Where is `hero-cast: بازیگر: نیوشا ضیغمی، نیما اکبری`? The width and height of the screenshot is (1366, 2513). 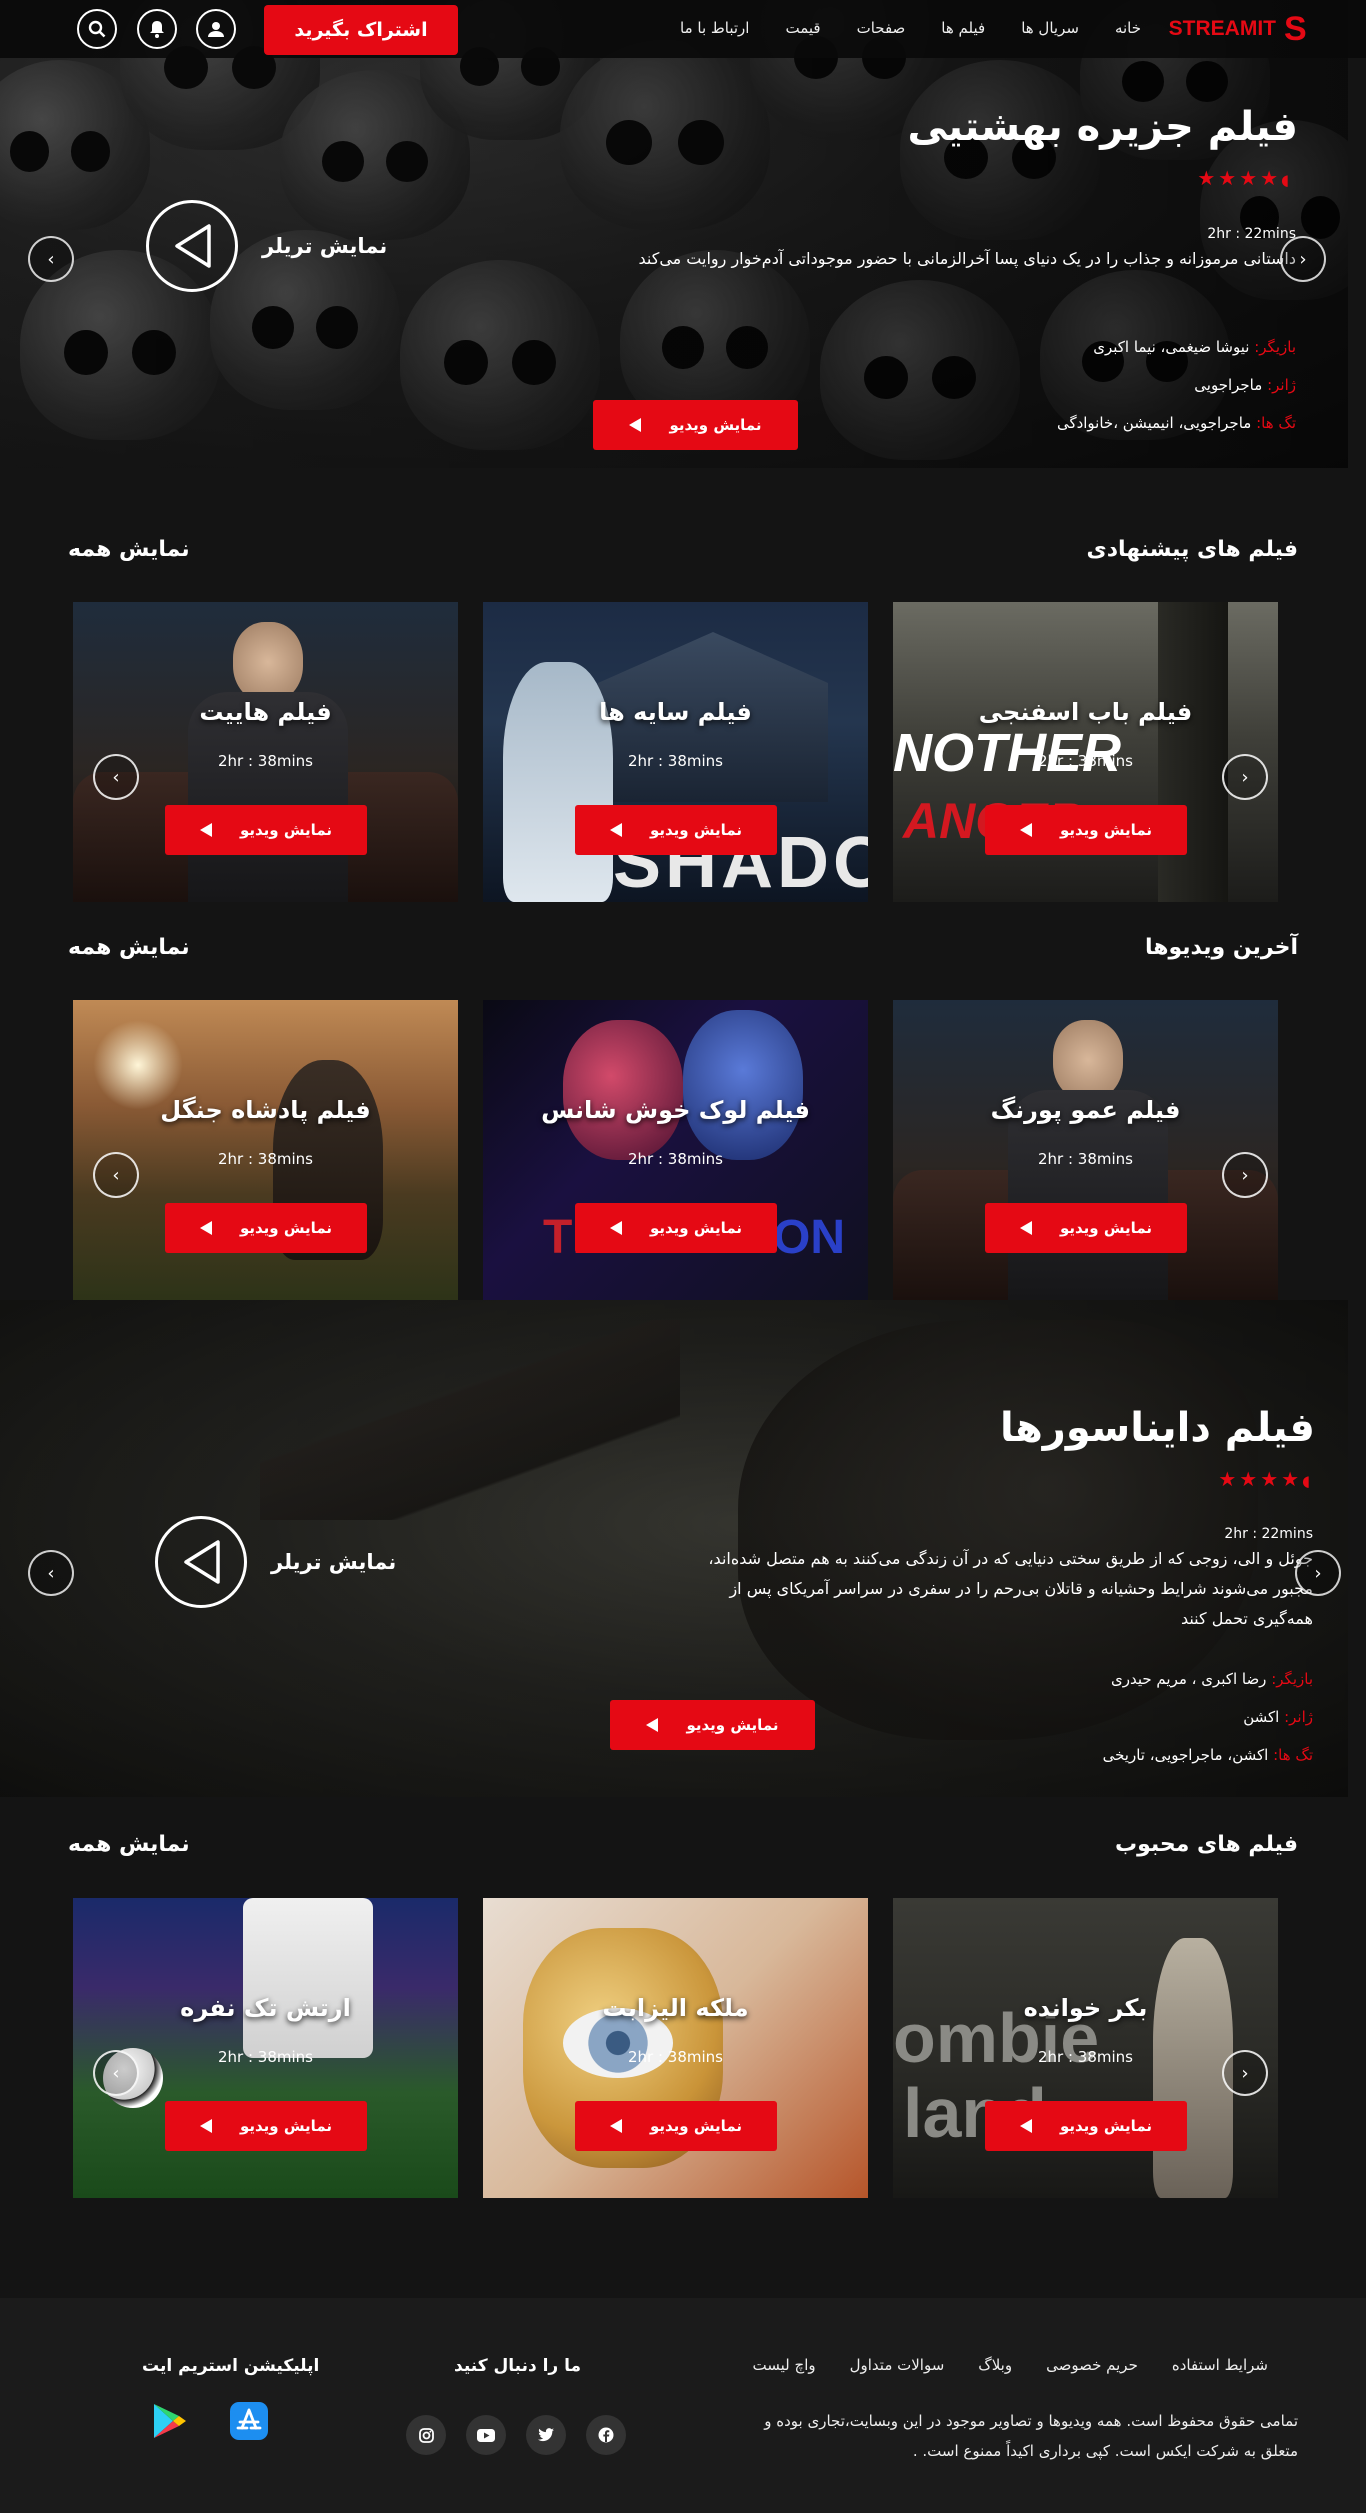
hero-cast: بازیگر: نیوشا ضیغمی، نیما اکبری is located at coordinates (1194, 347).